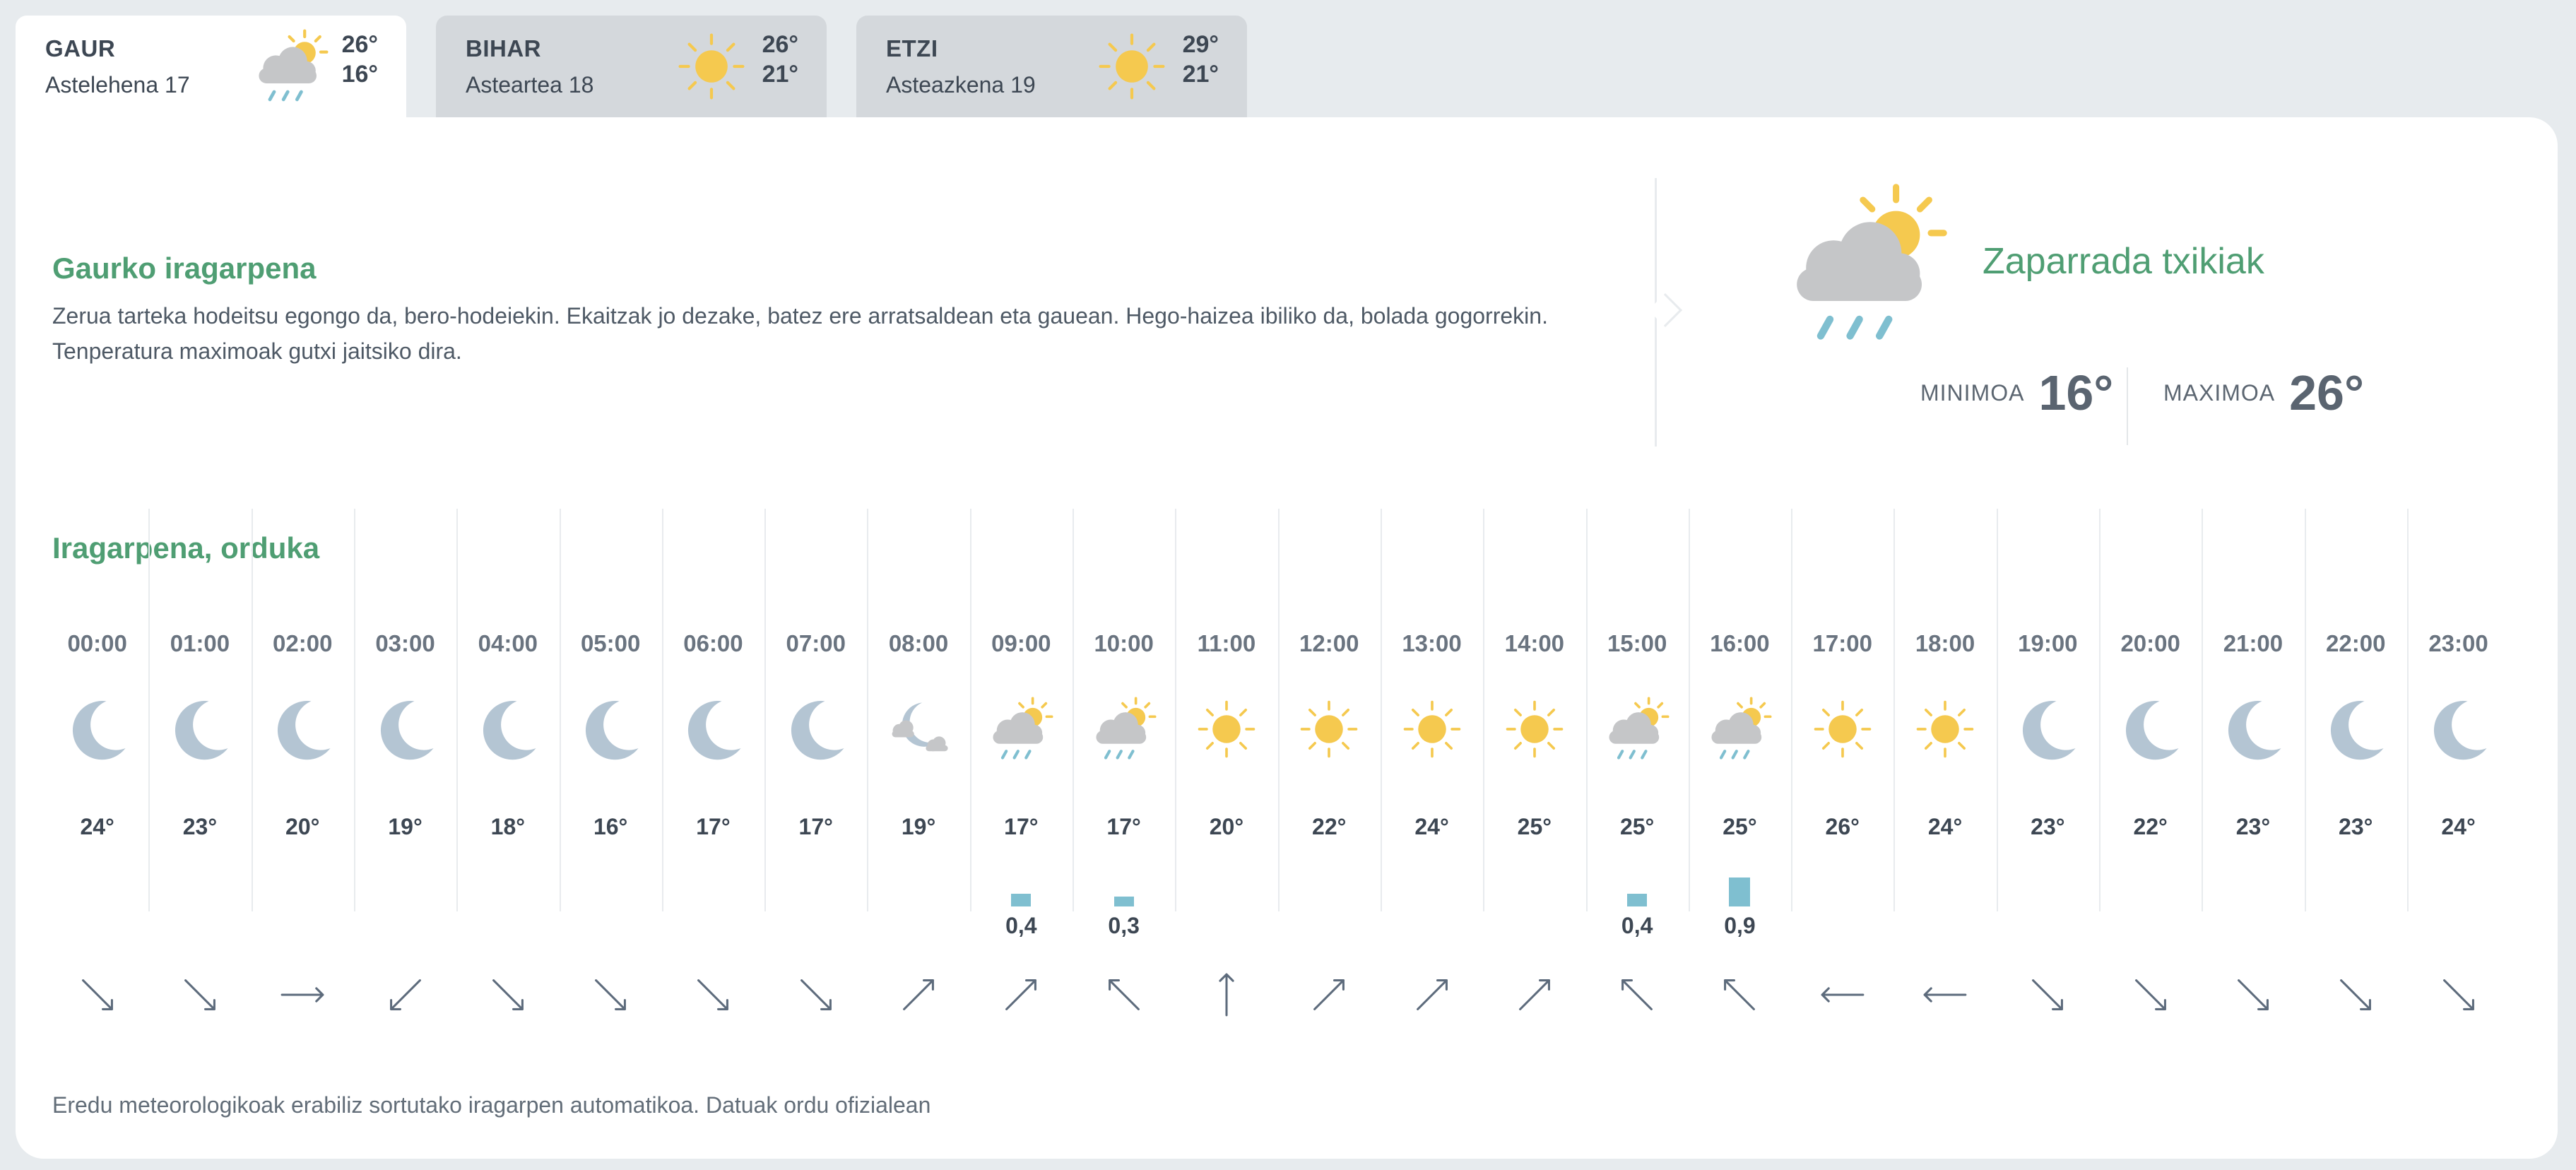 This screenshot has height=1170, width=2576. What do you see at coordinates (2047, 759) in the screenshot?
I see `hour-column: 19:00 23°` at bounding box center [2047, 759].